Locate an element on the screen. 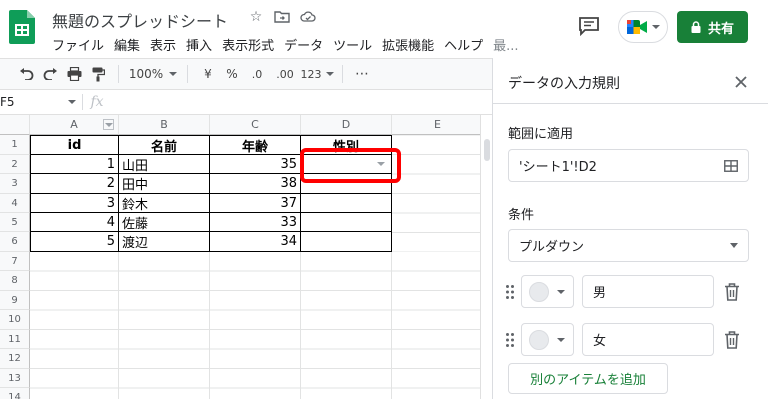  more-formats-button: 123 is located at coordinates (317, 74).